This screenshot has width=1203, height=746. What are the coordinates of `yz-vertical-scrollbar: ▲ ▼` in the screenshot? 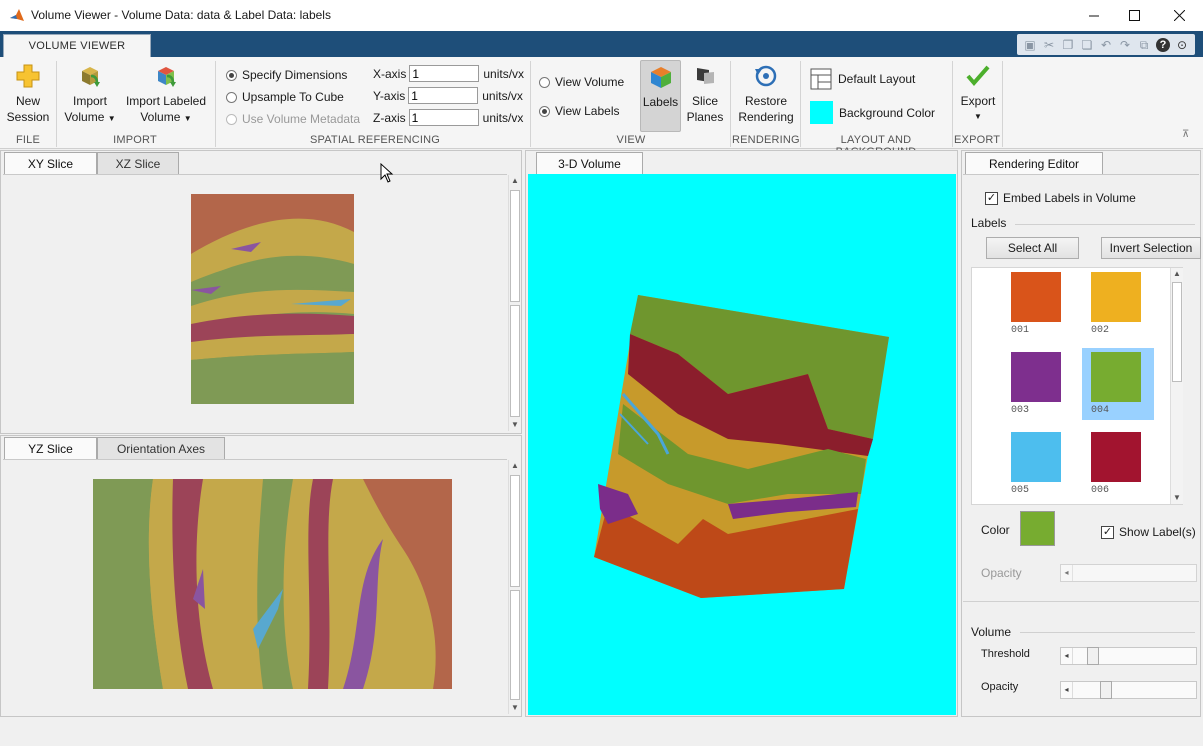 It's located at (514, 587).